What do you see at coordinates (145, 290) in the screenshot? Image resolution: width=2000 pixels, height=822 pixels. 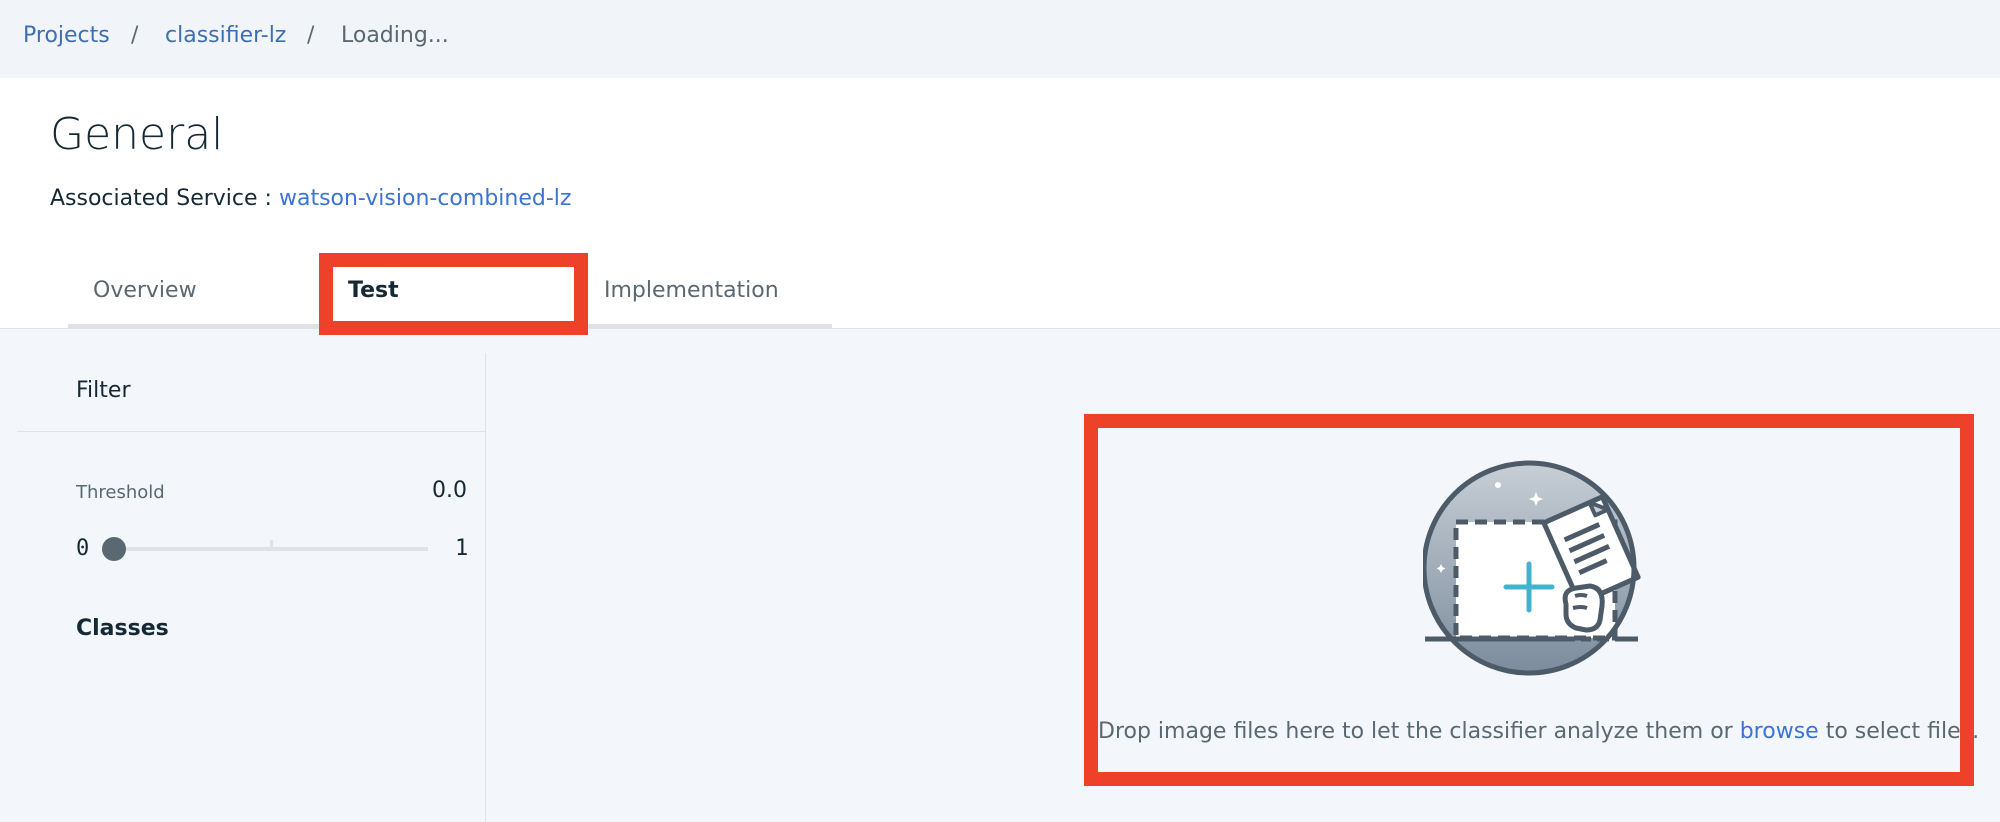 I see `tab-overview: Overview` at bounding box center [145, 290].